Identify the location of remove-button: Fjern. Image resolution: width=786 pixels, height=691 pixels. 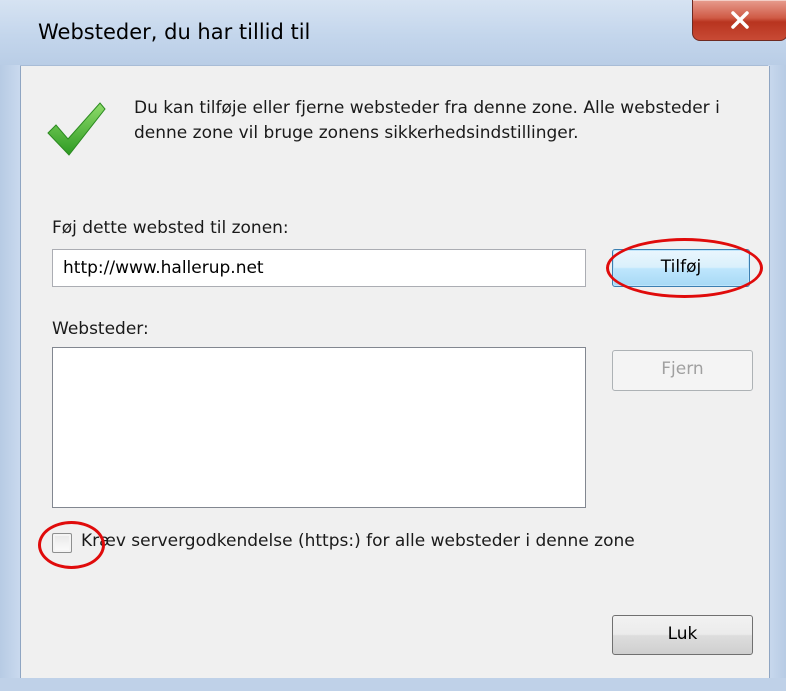
(682, 370).